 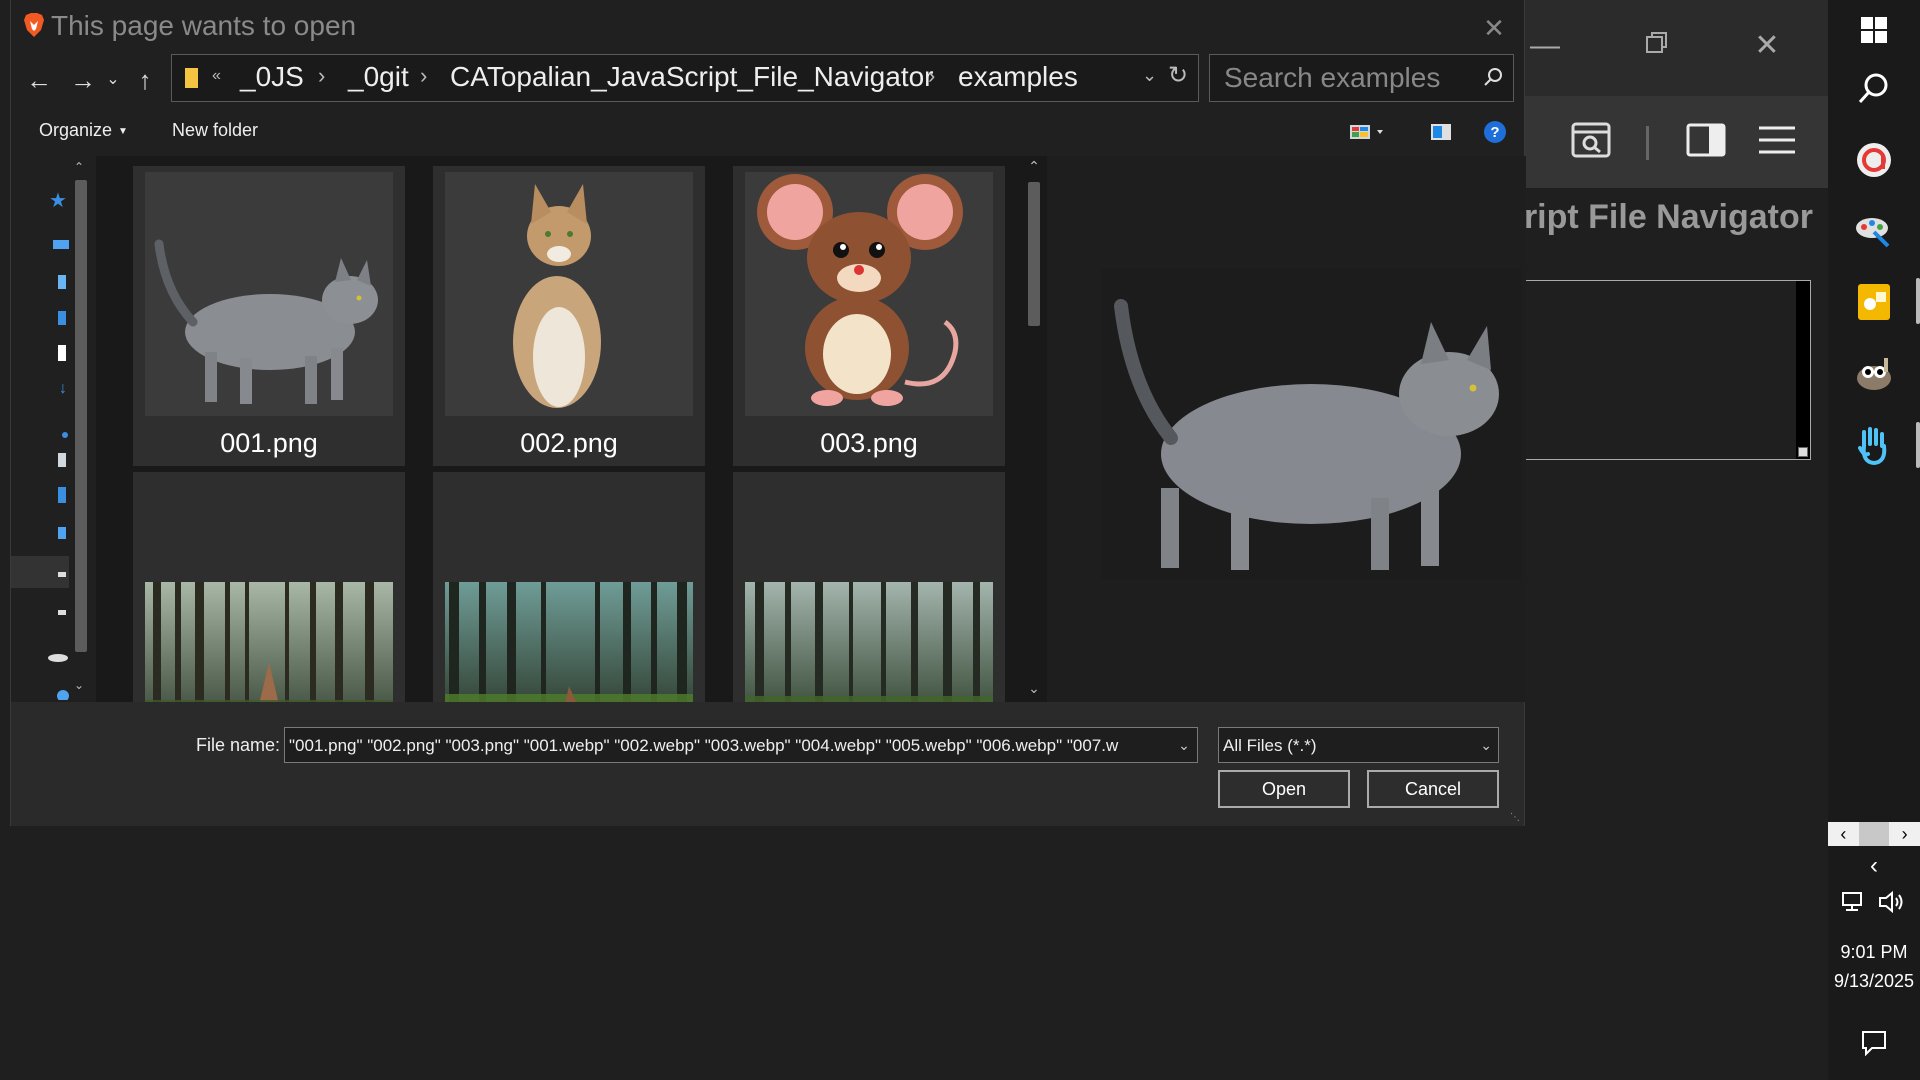 I want to click on help-icon: ?, so click(x=1495, y=134).